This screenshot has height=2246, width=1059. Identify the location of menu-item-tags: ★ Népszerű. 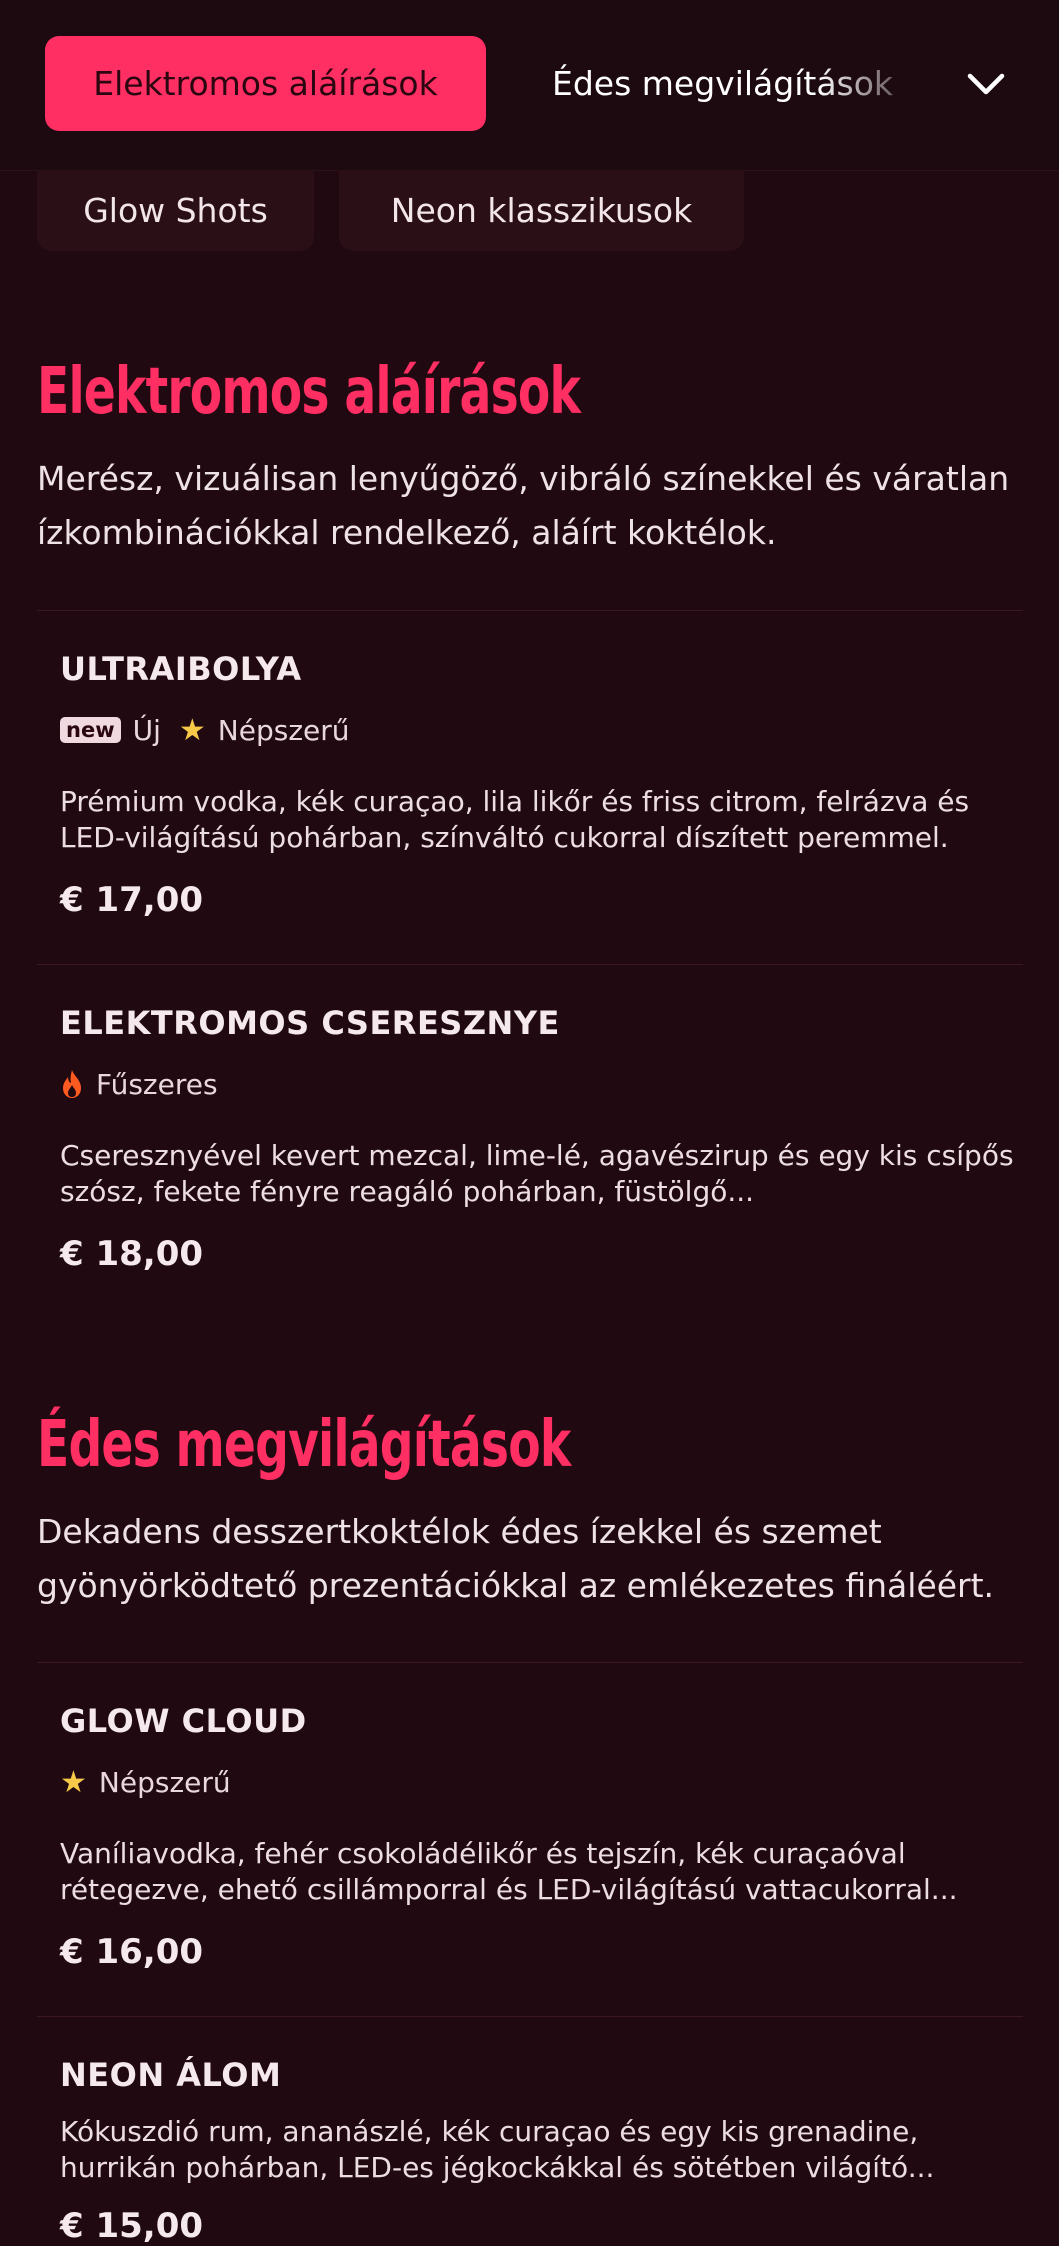
(154, 1782).